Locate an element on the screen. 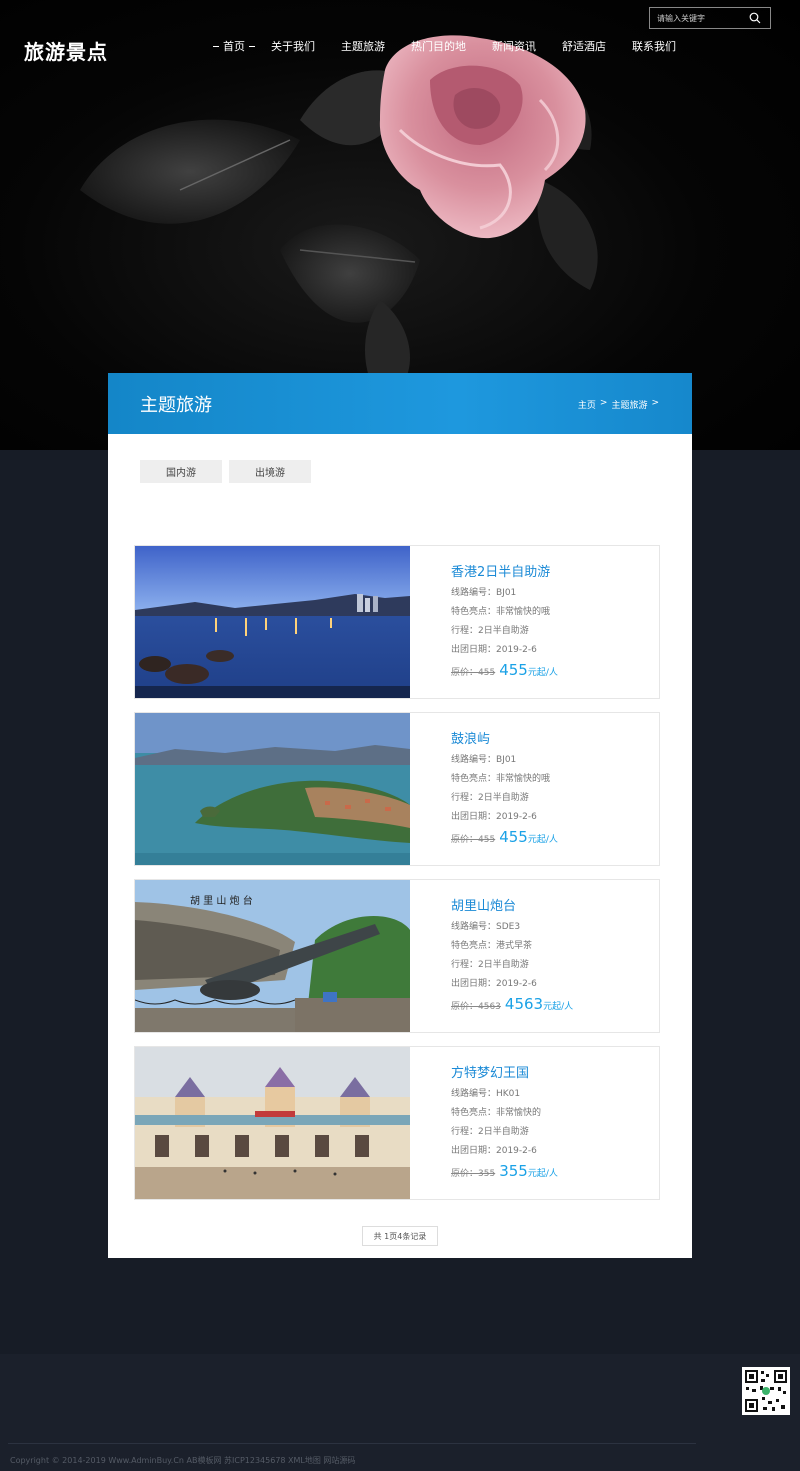 The width and height of the screenshot is (800, 1471). footer-divider is located at coordinates (352, 1443).